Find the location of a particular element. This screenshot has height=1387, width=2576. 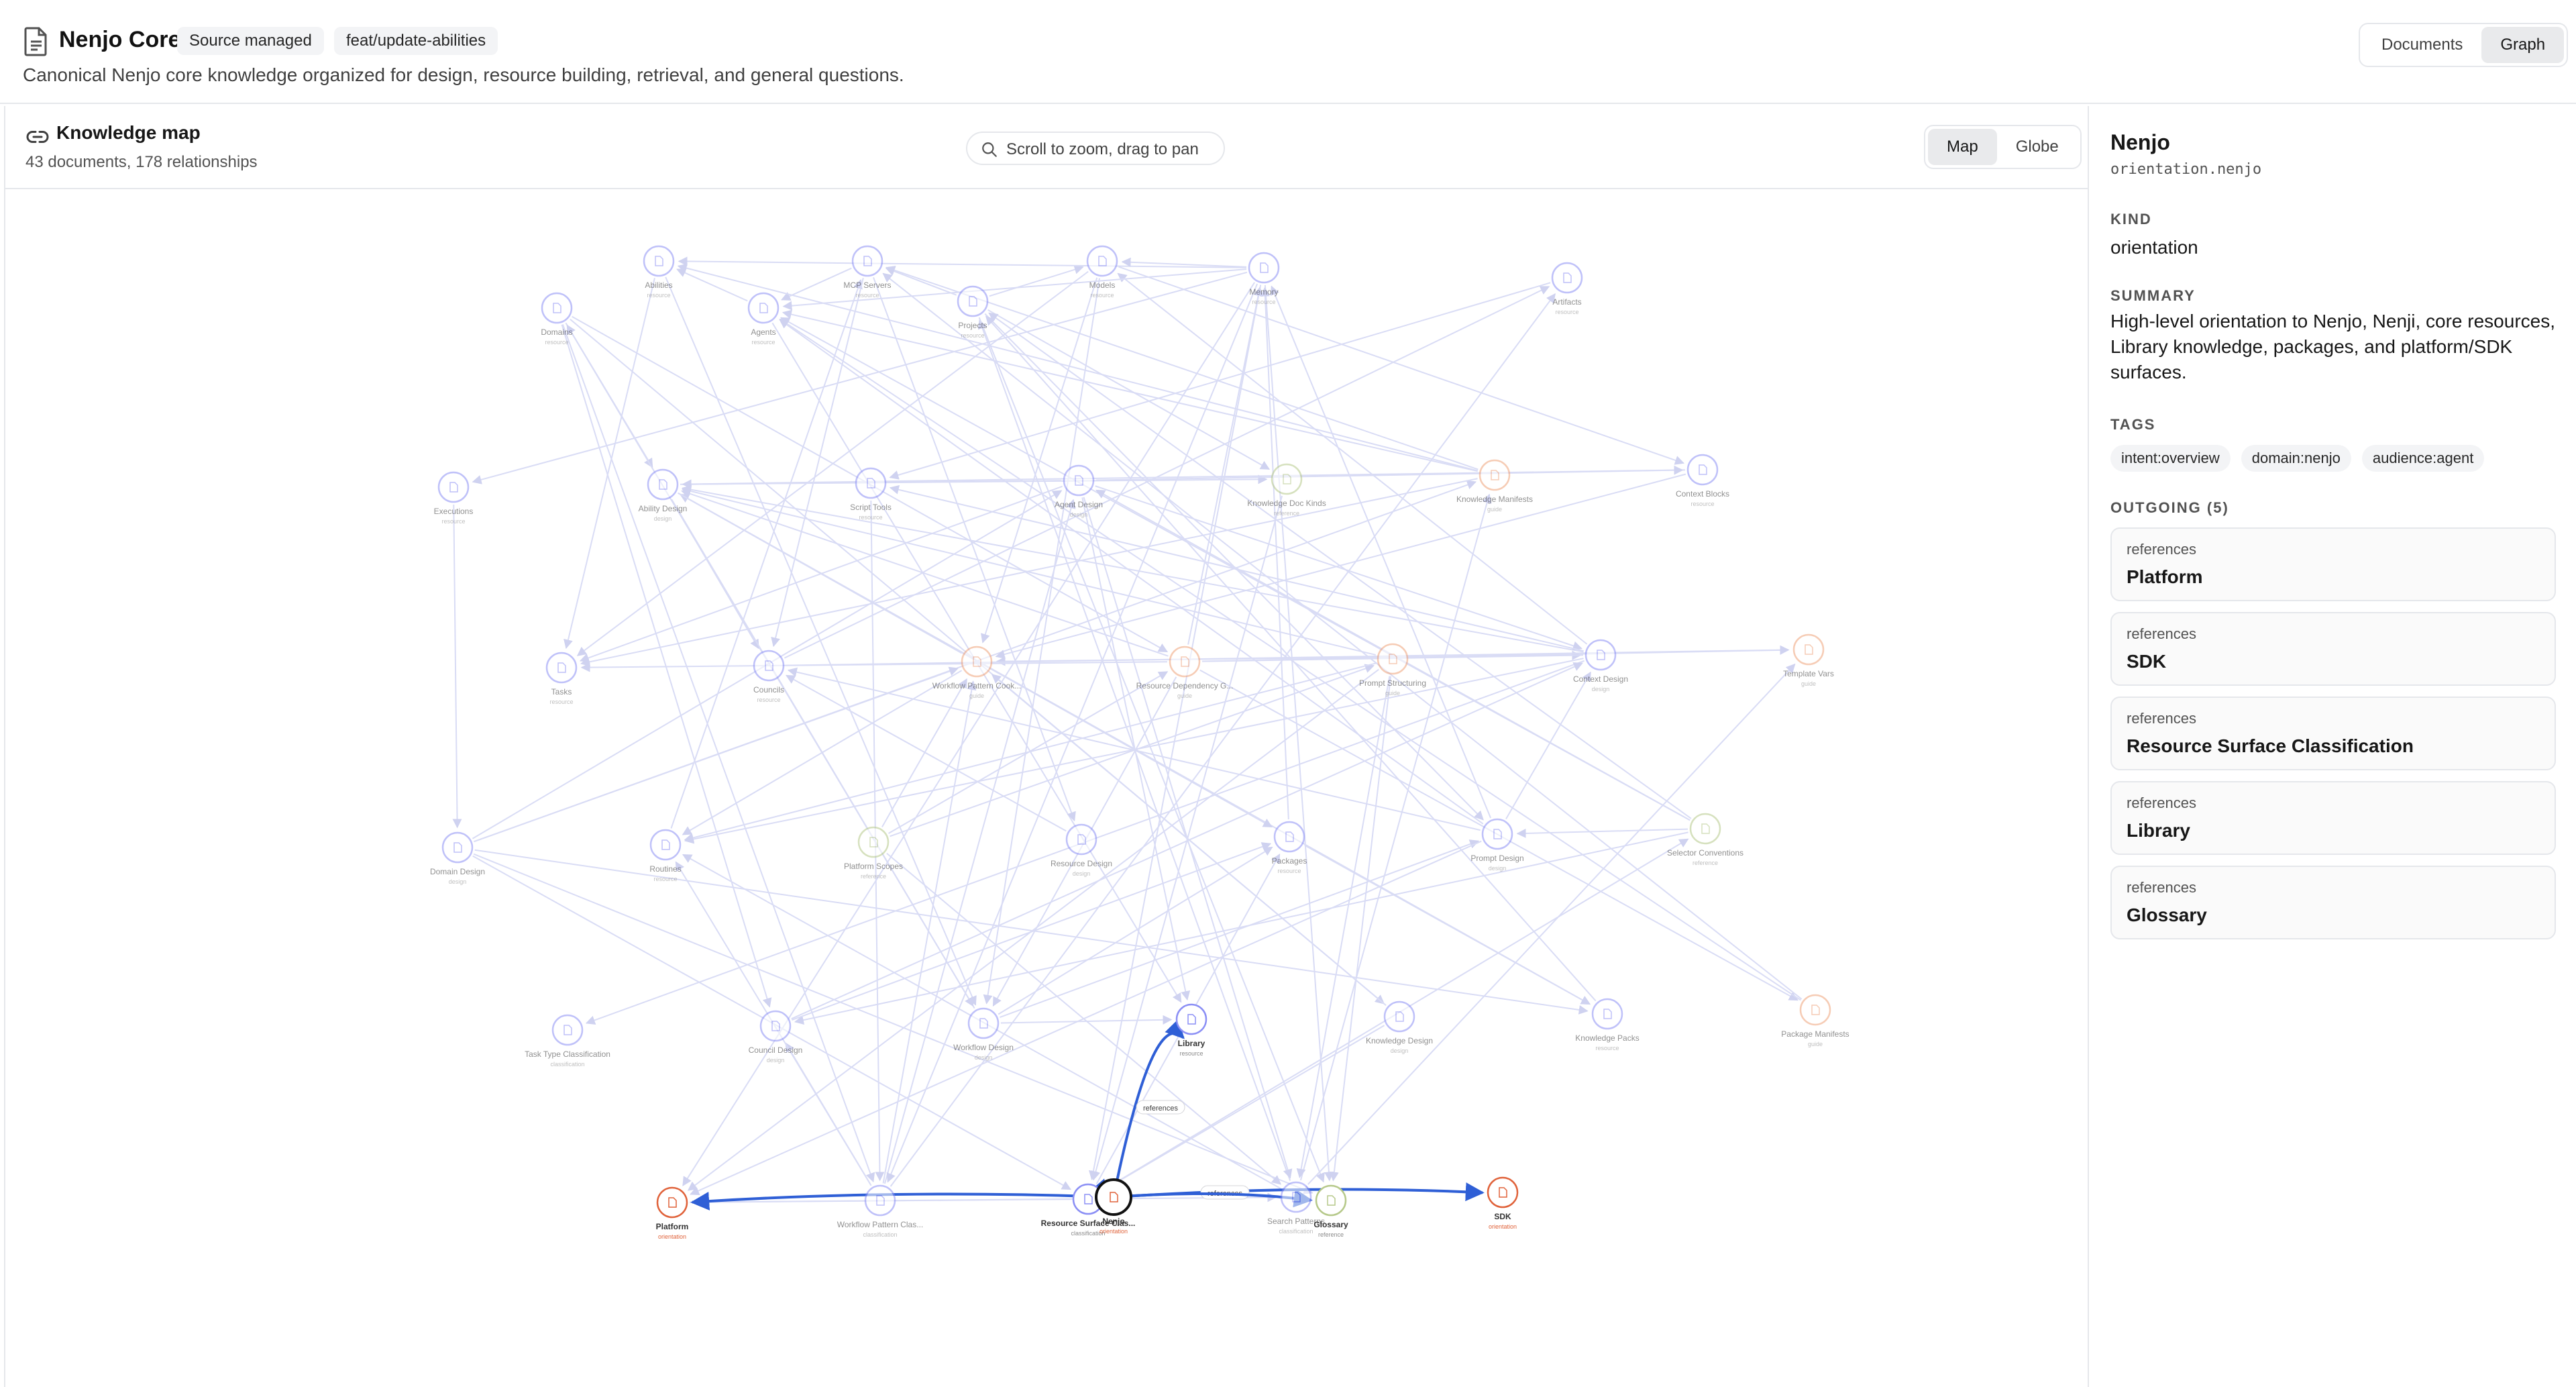

graph-node-resource-dependency-g: Resource Dependency G... guide is located at coordinates (1185, 672).